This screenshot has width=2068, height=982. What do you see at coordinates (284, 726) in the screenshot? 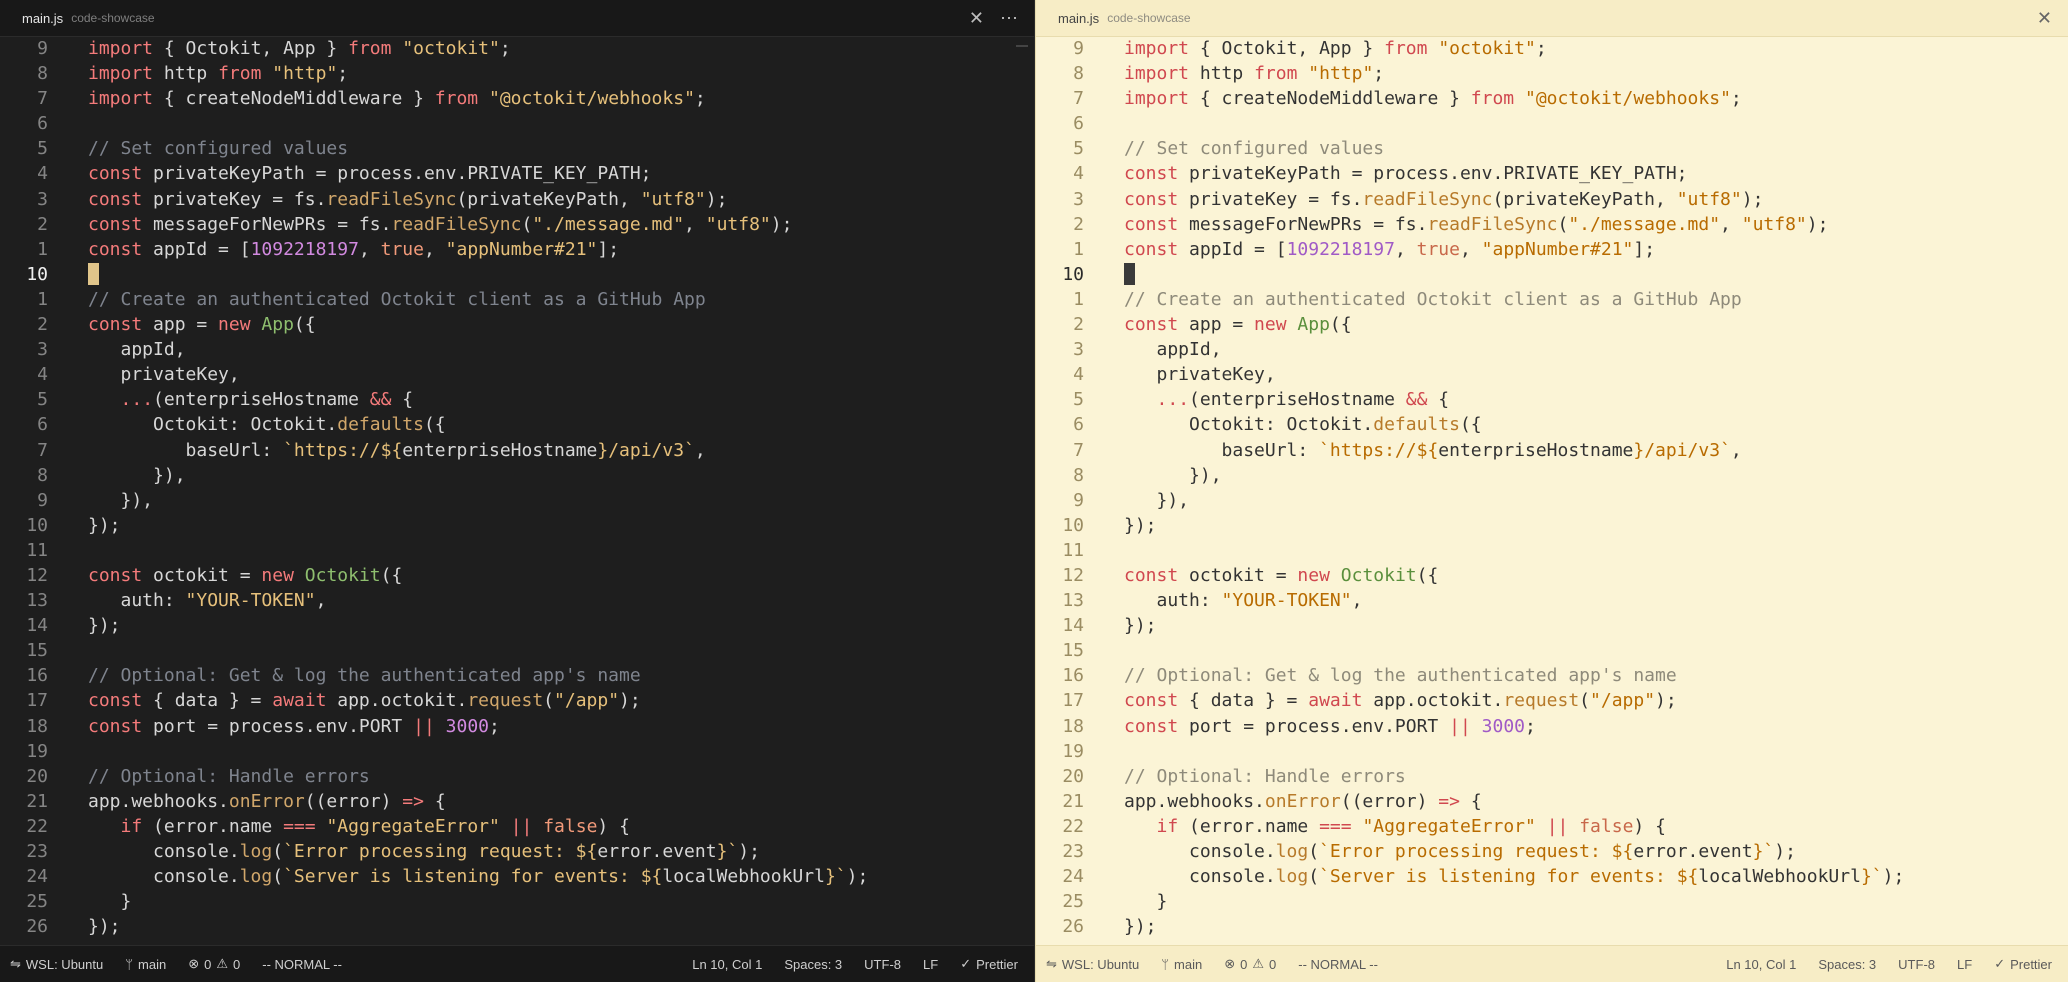
I see `code-content: const port = process.env.PORT || 3000;` at bounding box center [284, 726].